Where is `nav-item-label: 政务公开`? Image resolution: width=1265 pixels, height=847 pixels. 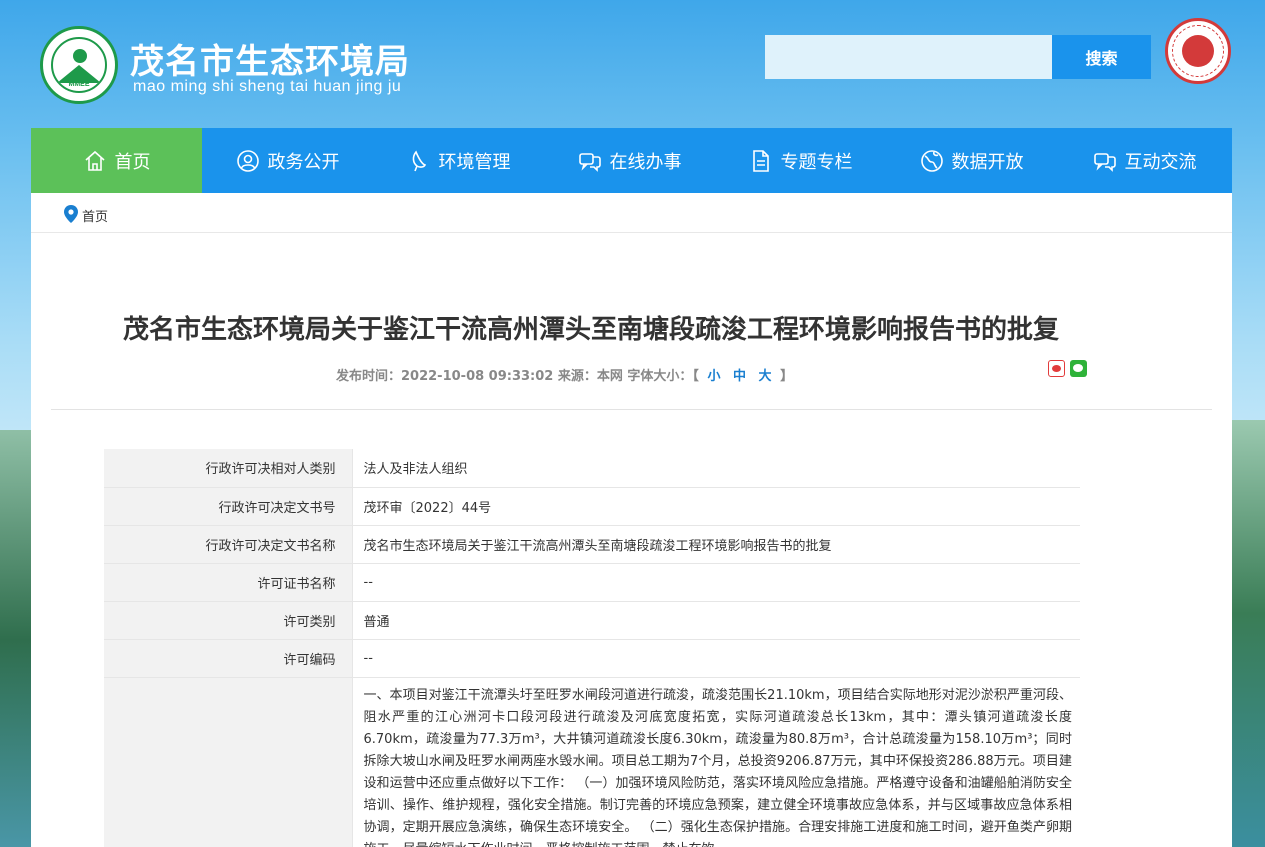 nav-item-label: 政务公开 is located at coordinates (303, 162).